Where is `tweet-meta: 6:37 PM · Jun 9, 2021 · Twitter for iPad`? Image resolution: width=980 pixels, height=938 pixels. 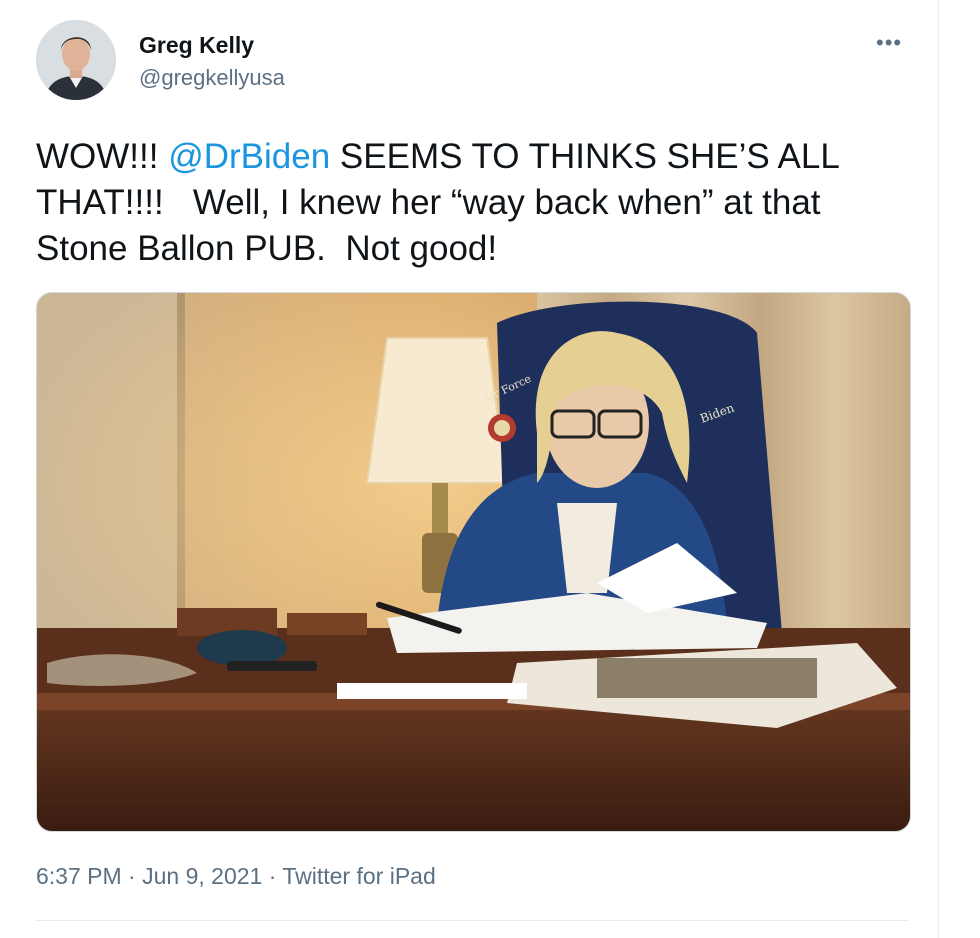
tweet-meta: 6:37 PM · Jun 9, 2021 · Twitter for iPad is located at coordinates (236, 876).